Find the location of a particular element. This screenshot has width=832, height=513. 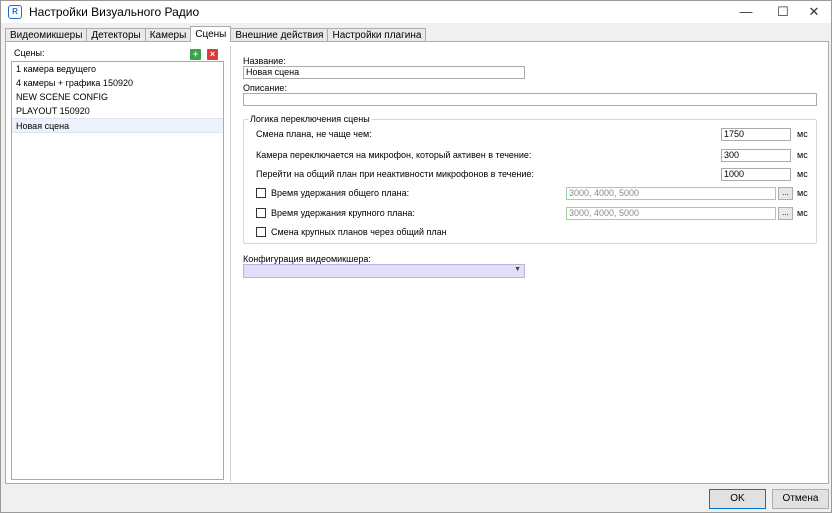

delete-scene-icon: × is located at coordinates (212, 54).